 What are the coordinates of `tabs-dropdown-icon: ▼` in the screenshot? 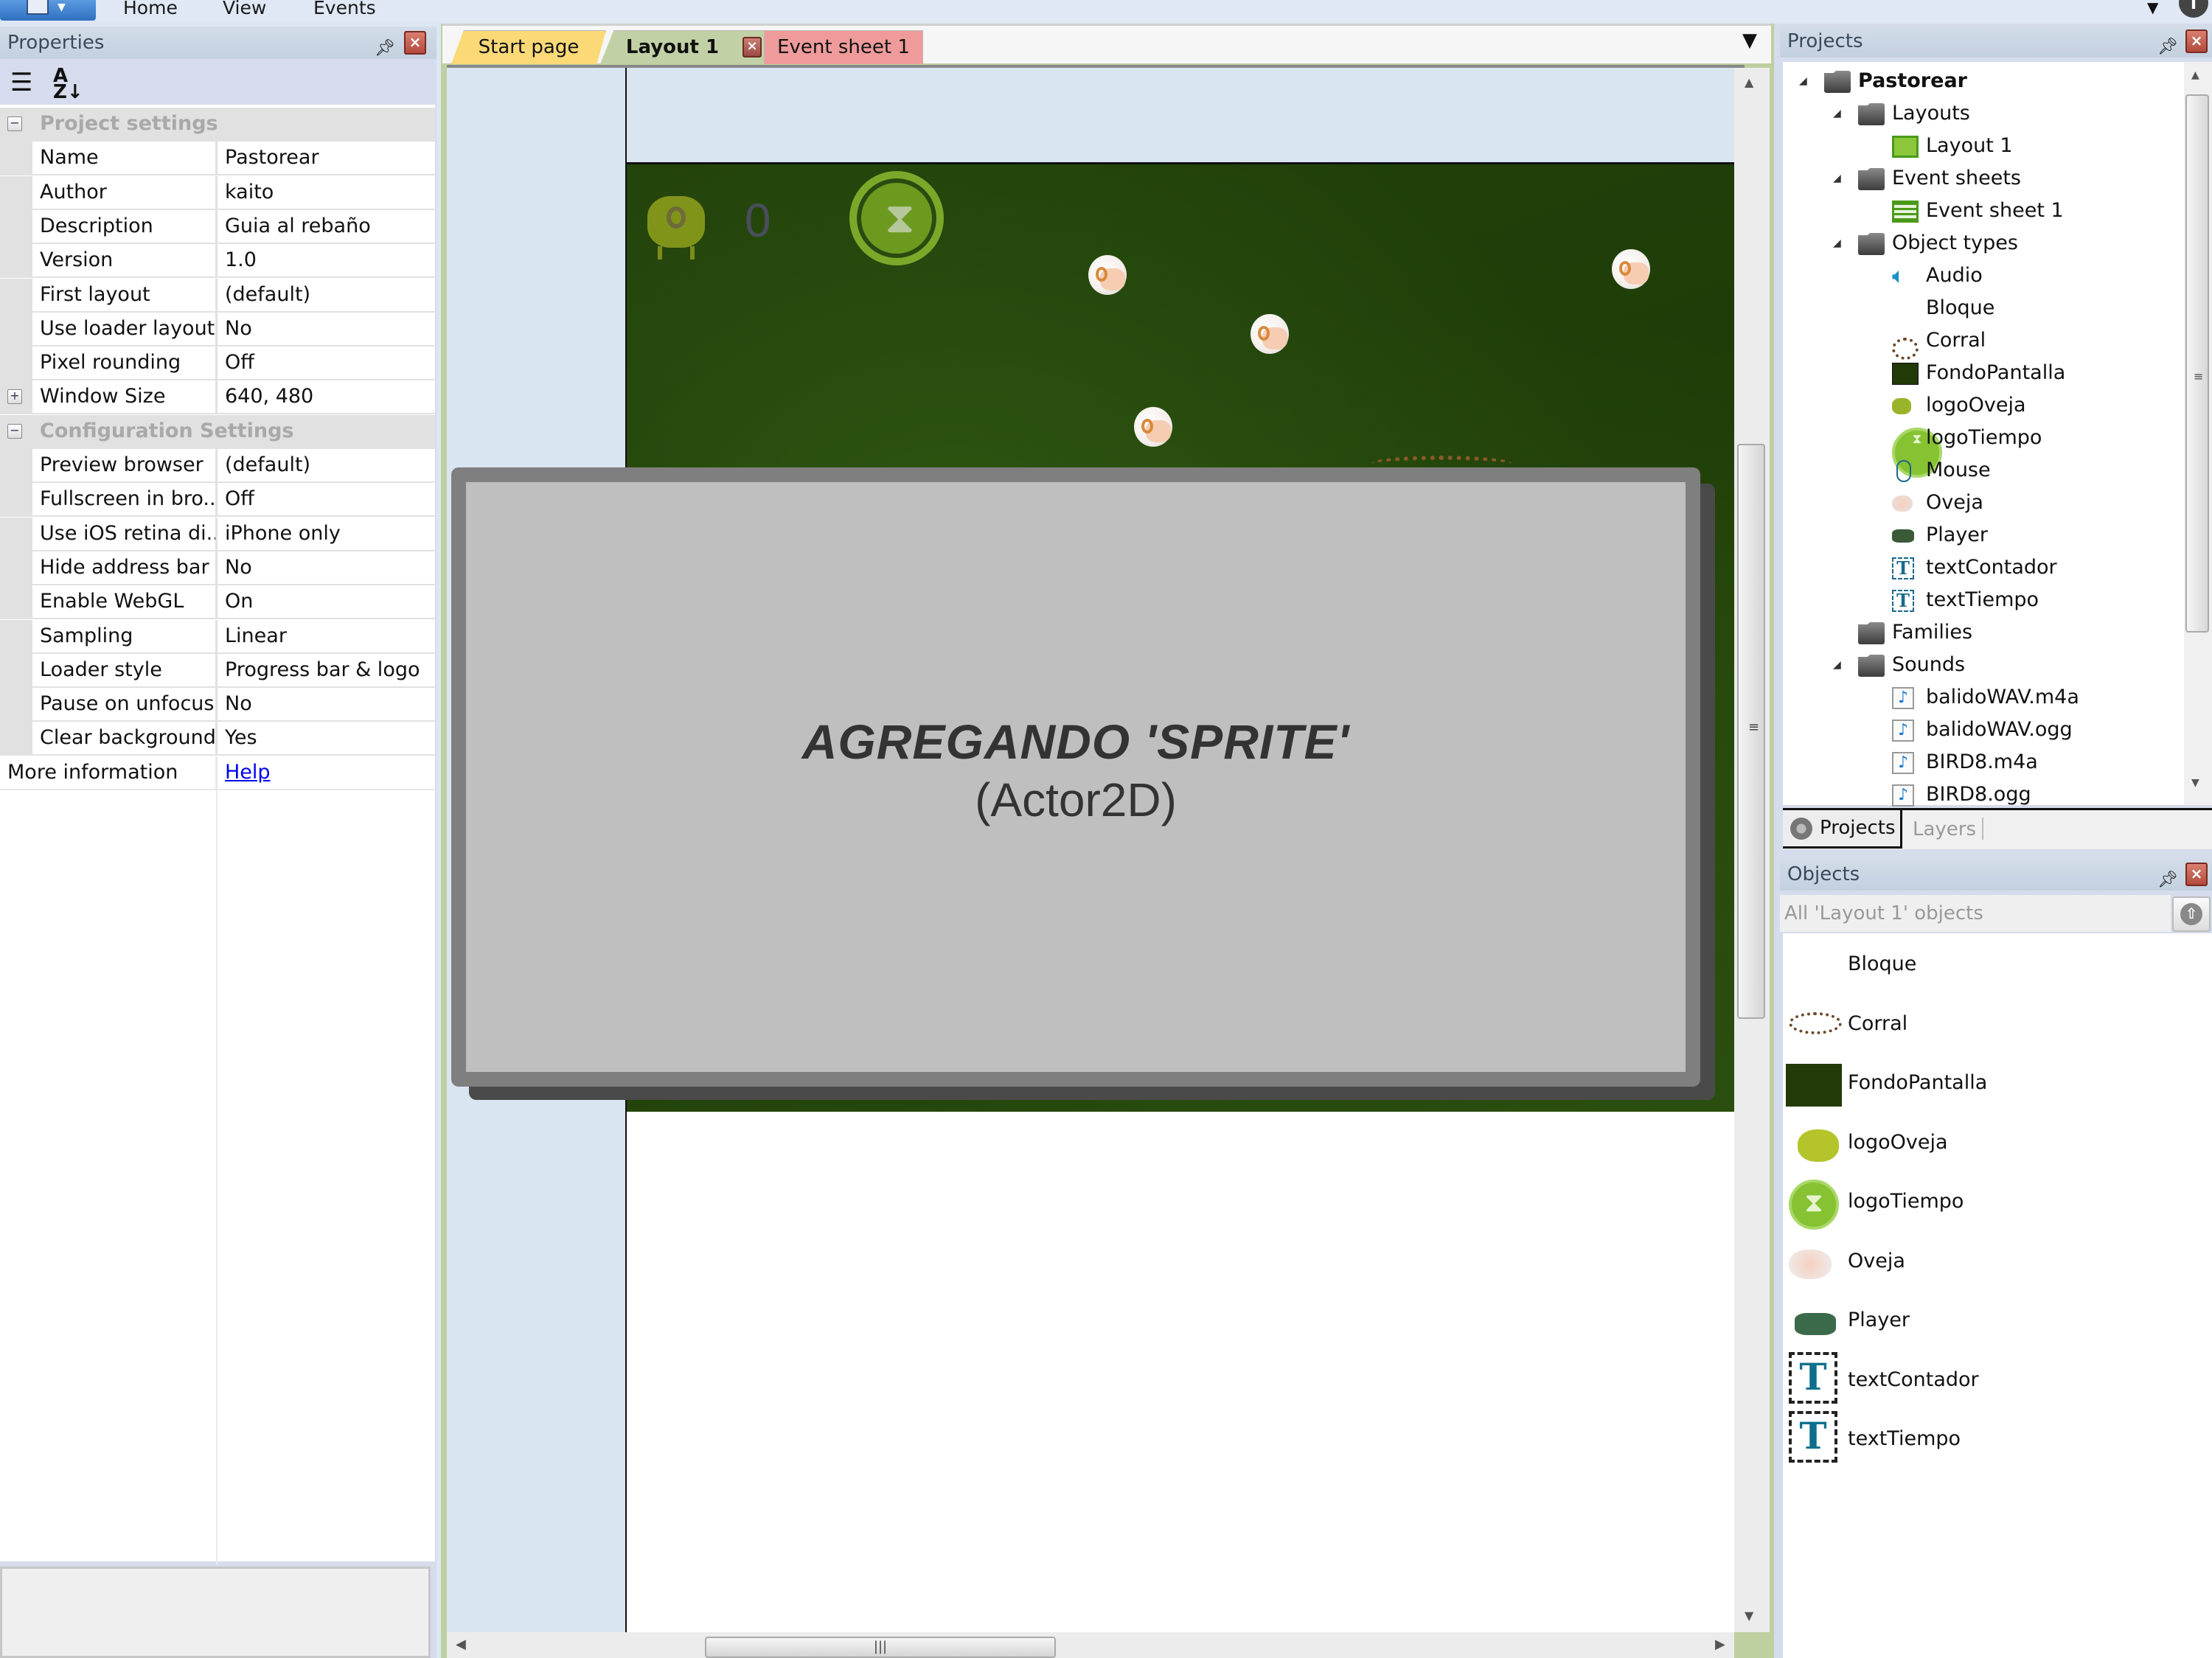 It's located at (1749, 40).